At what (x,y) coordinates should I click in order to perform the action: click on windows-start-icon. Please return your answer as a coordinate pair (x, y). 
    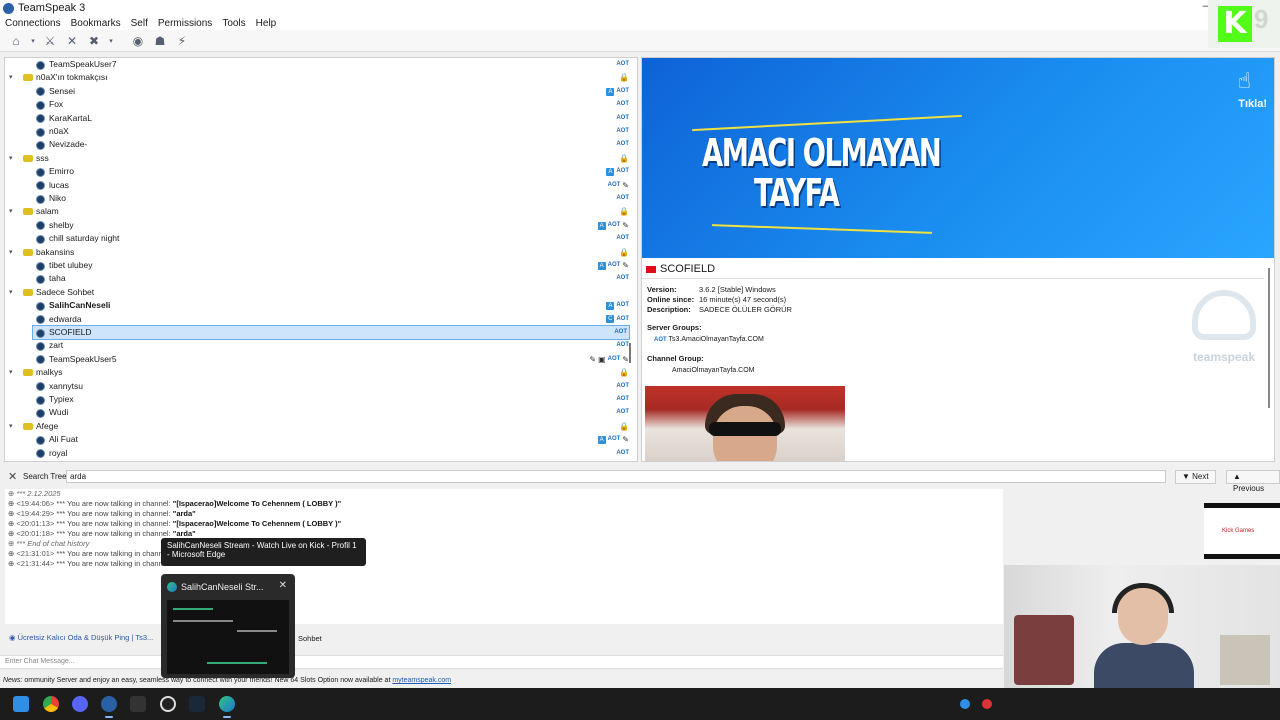
    Looking at the image, I should click on (21, 704).